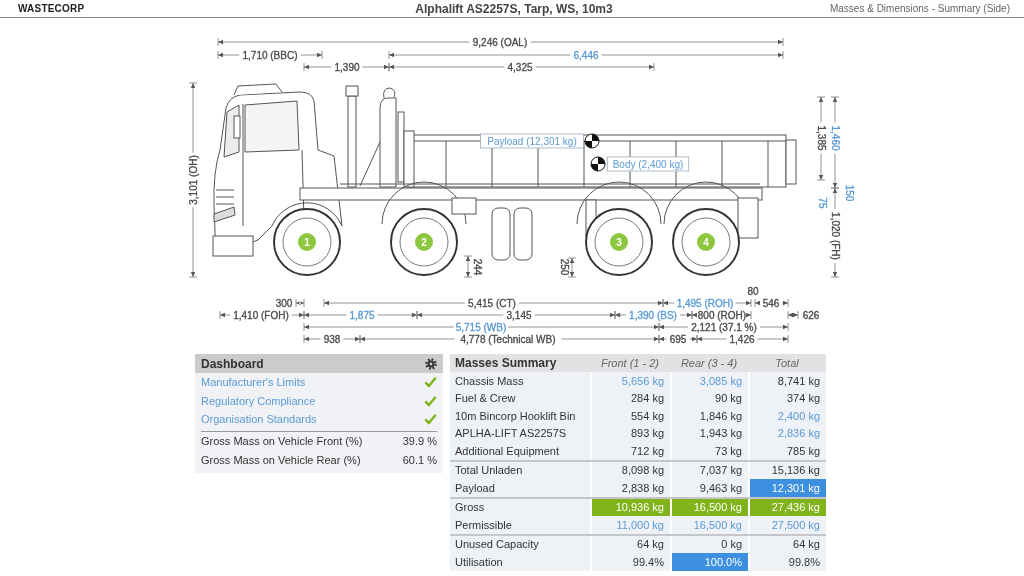 The height and width of the screenshot is (576, 1024). Describe the element at coordinates (475, 488) in the screenshot. I see `row-label: Payload` at that location.